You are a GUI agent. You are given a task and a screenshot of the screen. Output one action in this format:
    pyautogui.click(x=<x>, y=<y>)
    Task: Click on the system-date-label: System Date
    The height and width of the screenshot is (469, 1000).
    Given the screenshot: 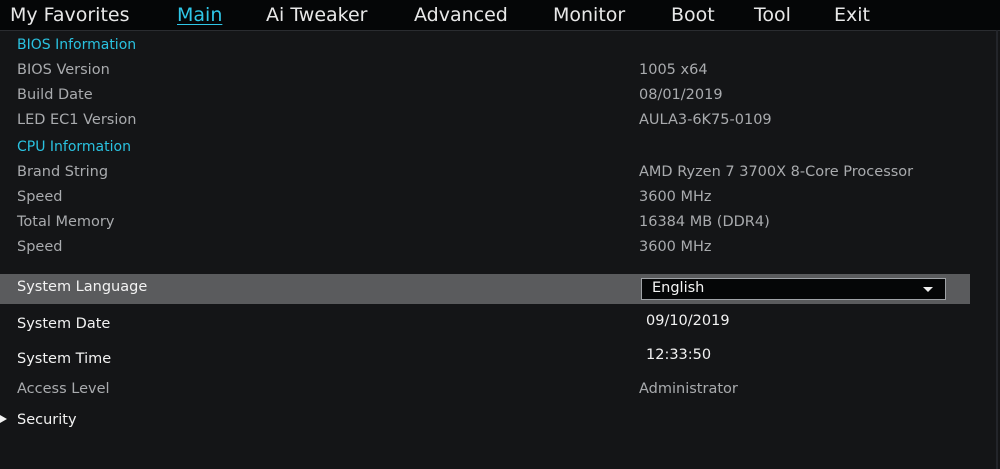 What is the action you would take?
    pyautogui.click(x=64, y=324)
    